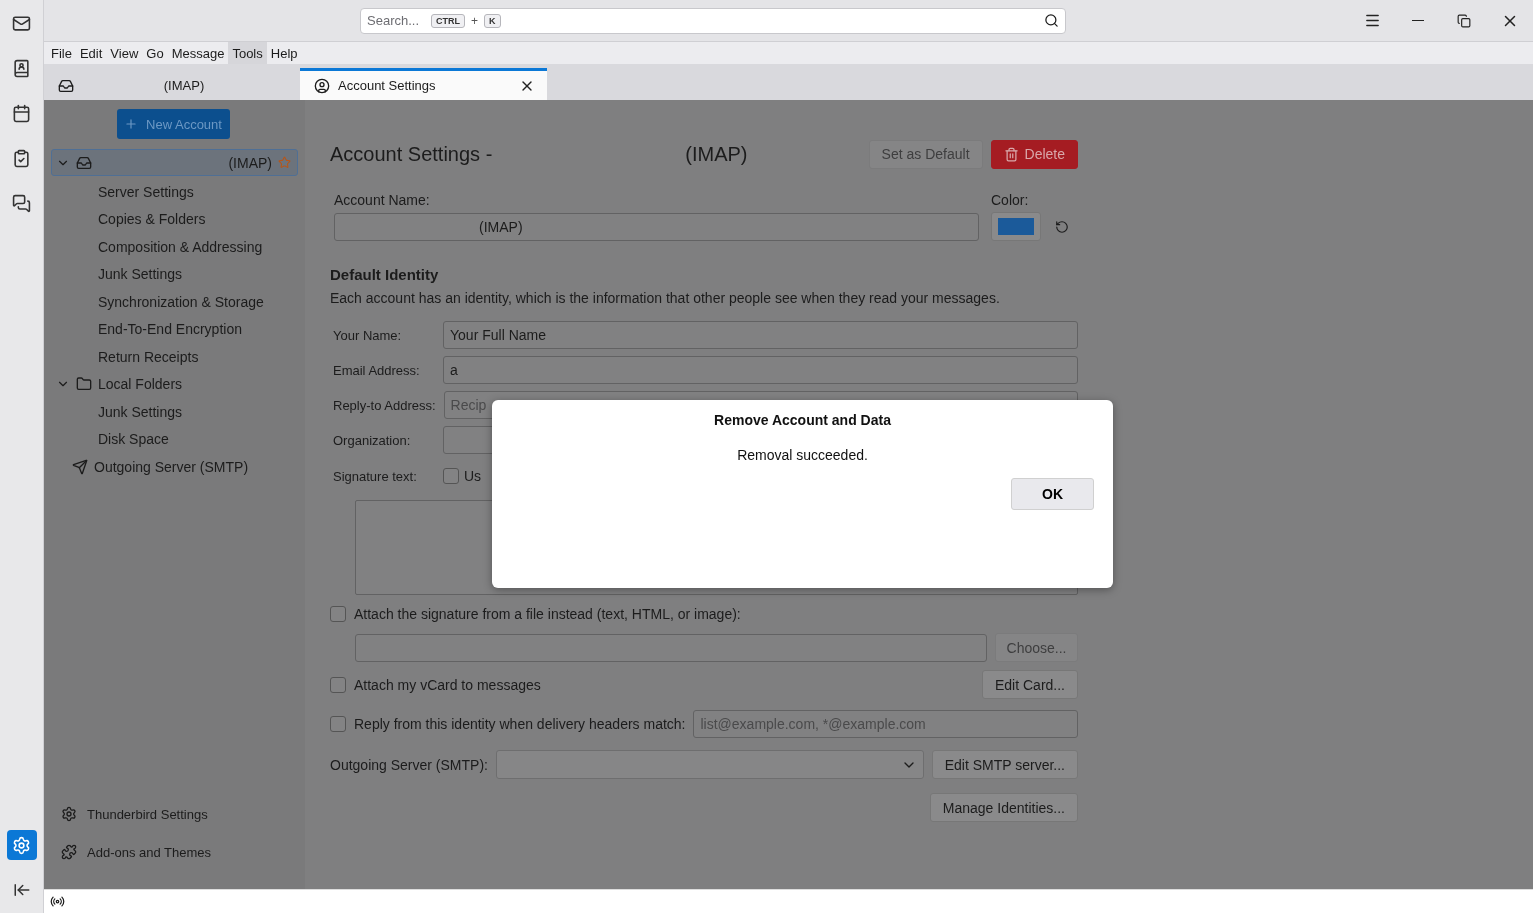 This screenshot has height=913, width=1533. I want to click on text-field: Your Full Name, so click(760, 335).